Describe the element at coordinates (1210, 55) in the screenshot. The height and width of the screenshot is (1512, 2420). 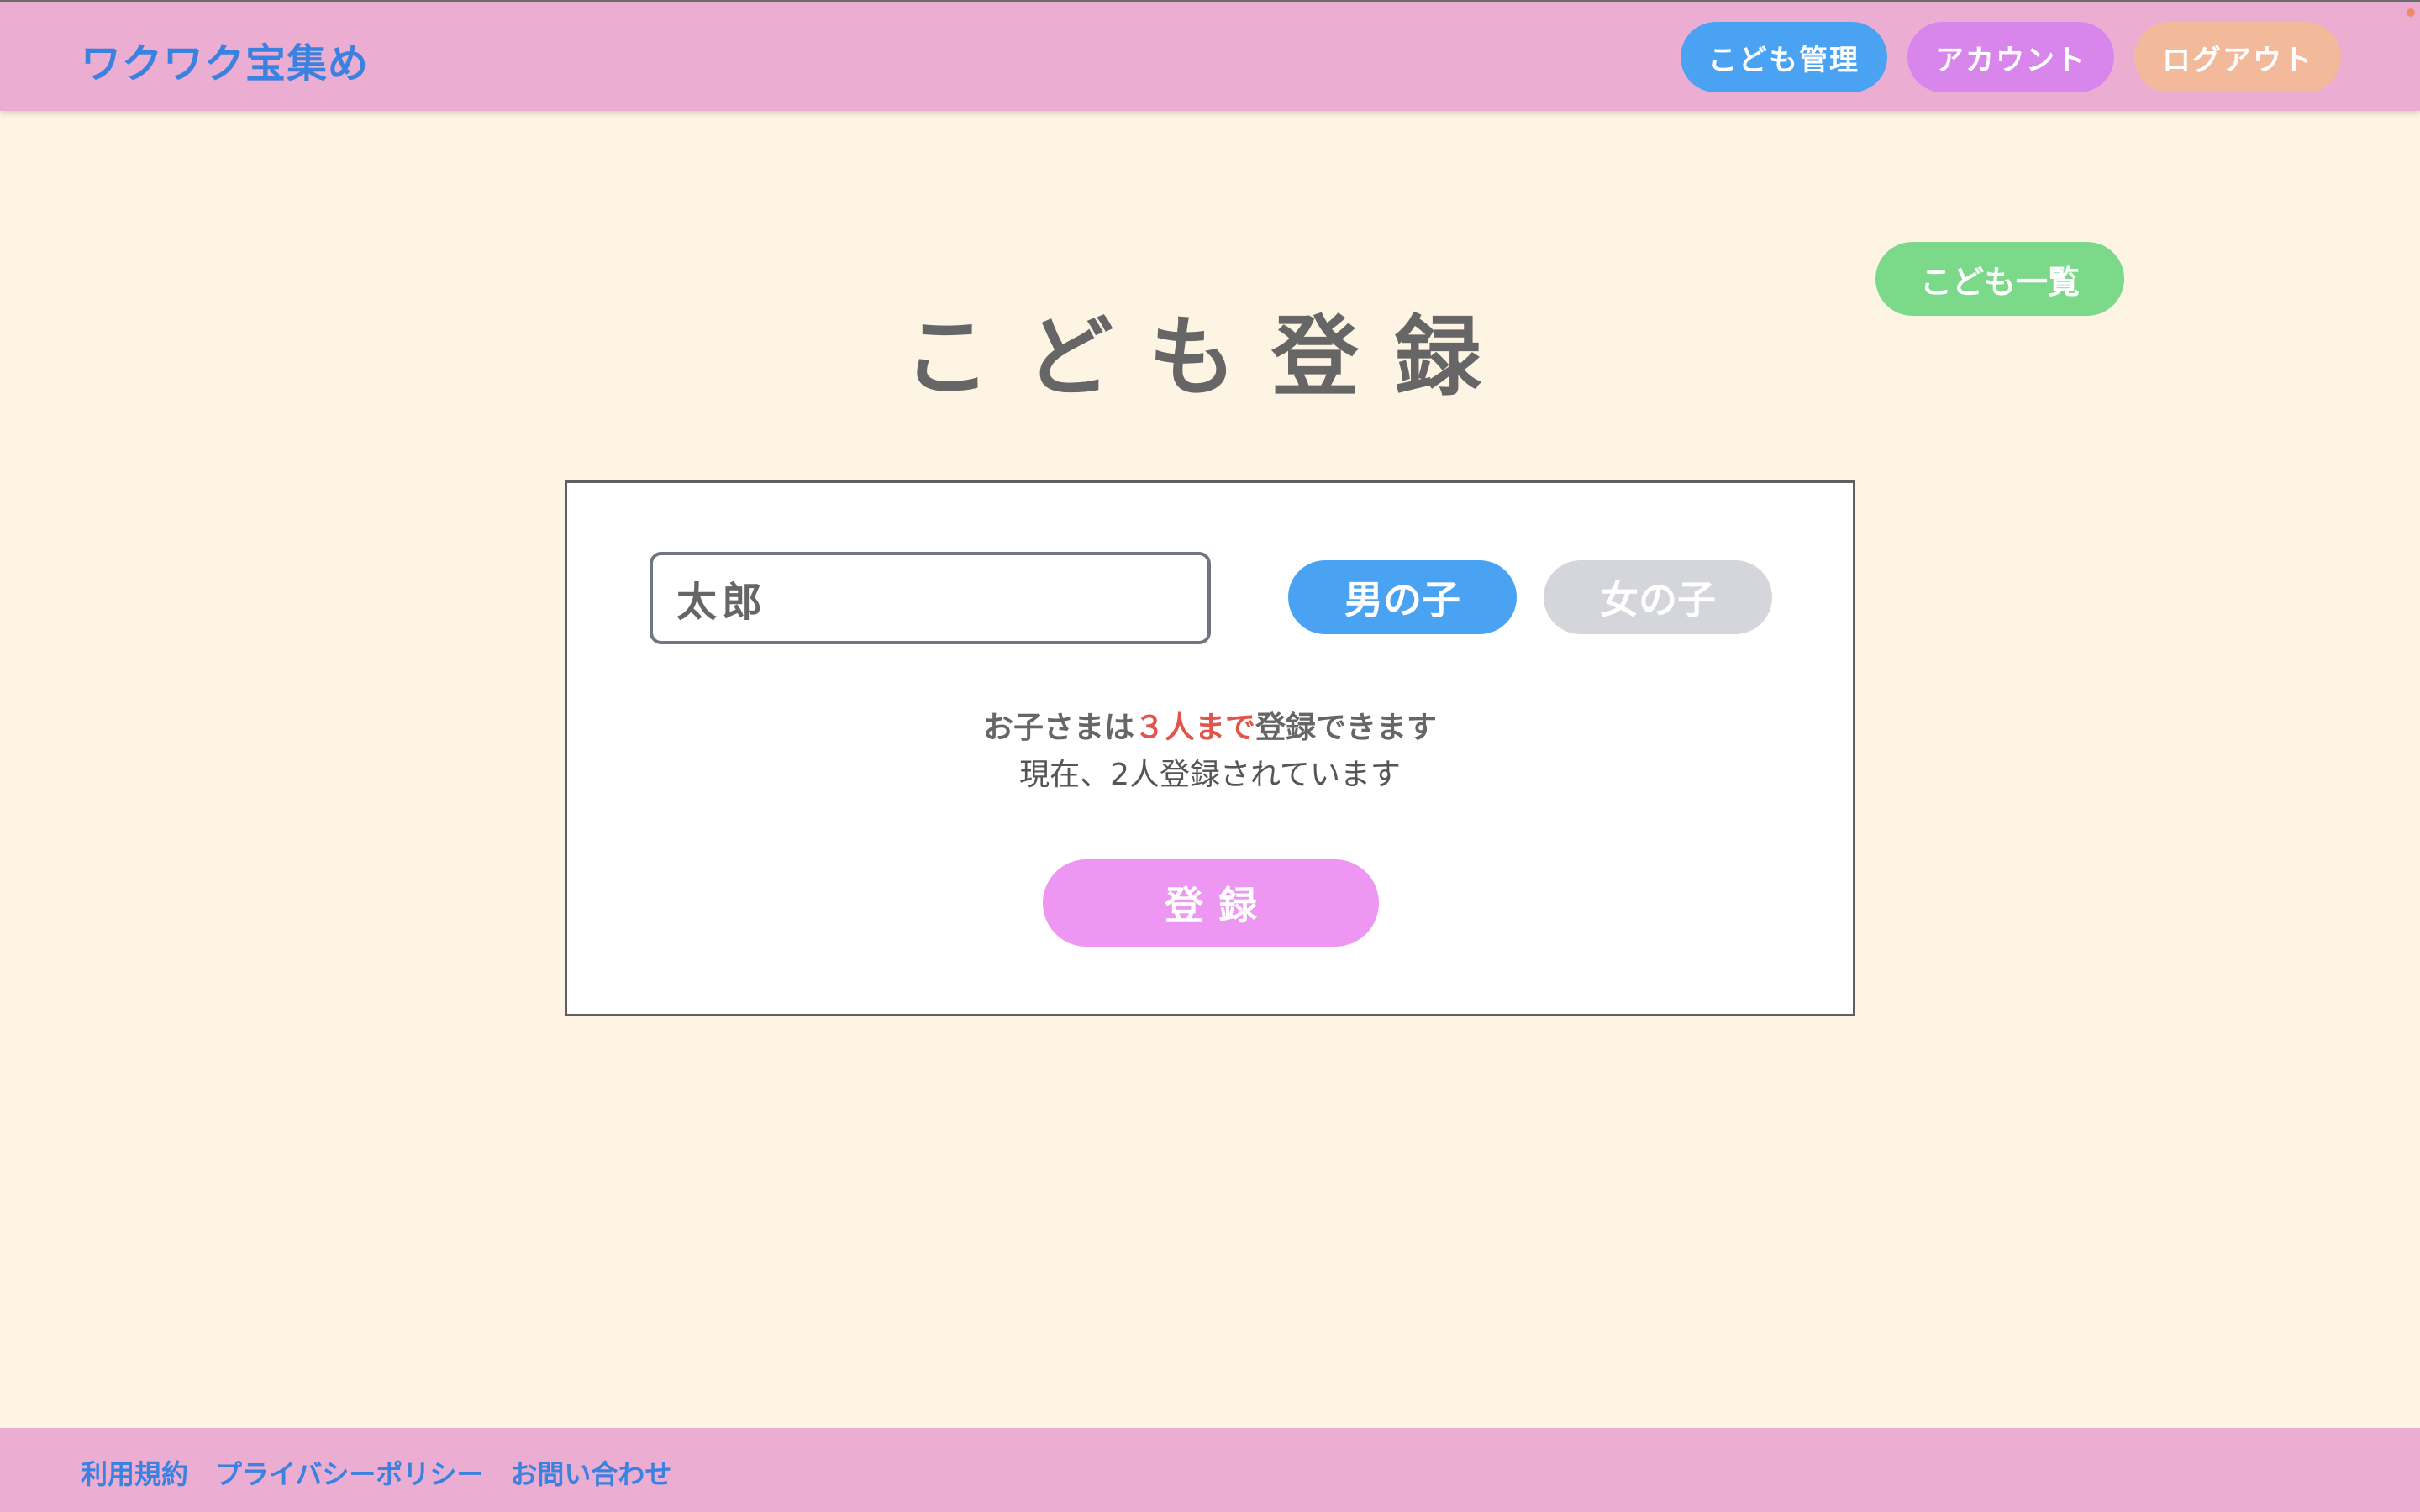
I see `top-header: ワクワク宝集め こども管理 アカウント ログアウト` at that location.